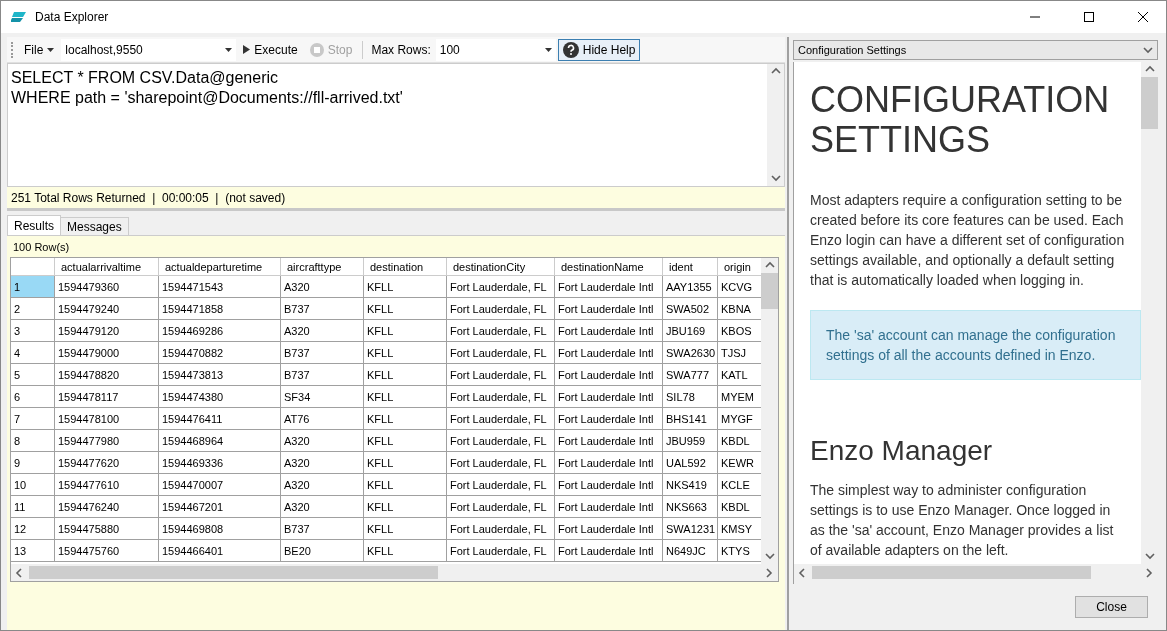 The height and width of the screenshot is (631, 1167). I want to click on file-menu: File, so click(39, 49).